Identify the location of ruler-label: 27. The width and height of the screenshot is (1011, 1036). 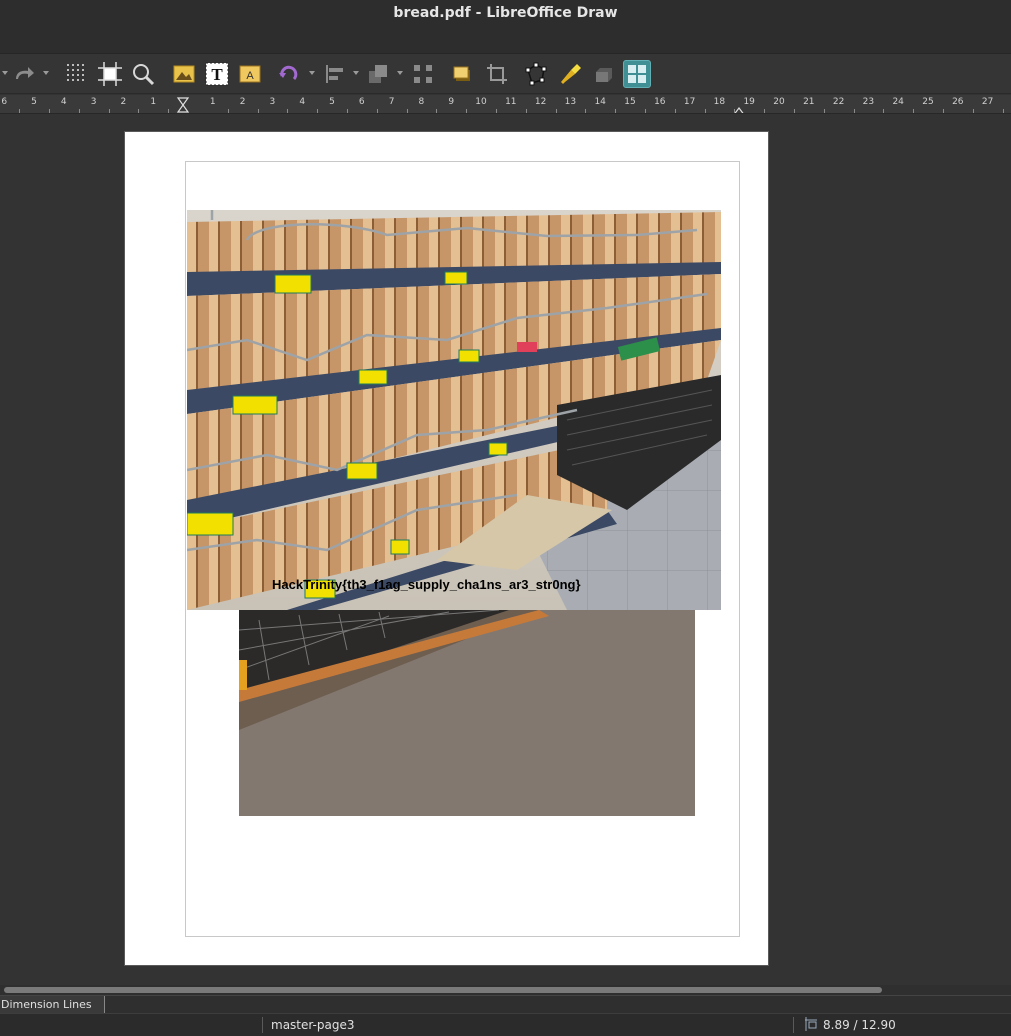
(987, 102).